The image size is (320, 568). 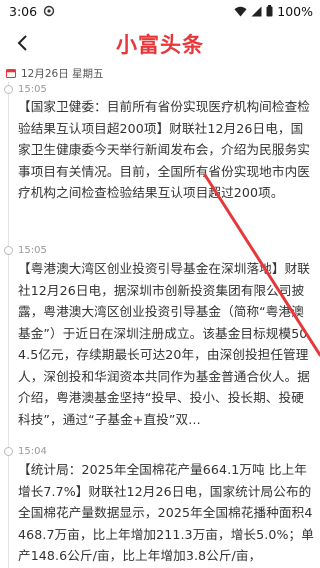 I want to click on battery-level: 100%, so click(x=295, y=11).